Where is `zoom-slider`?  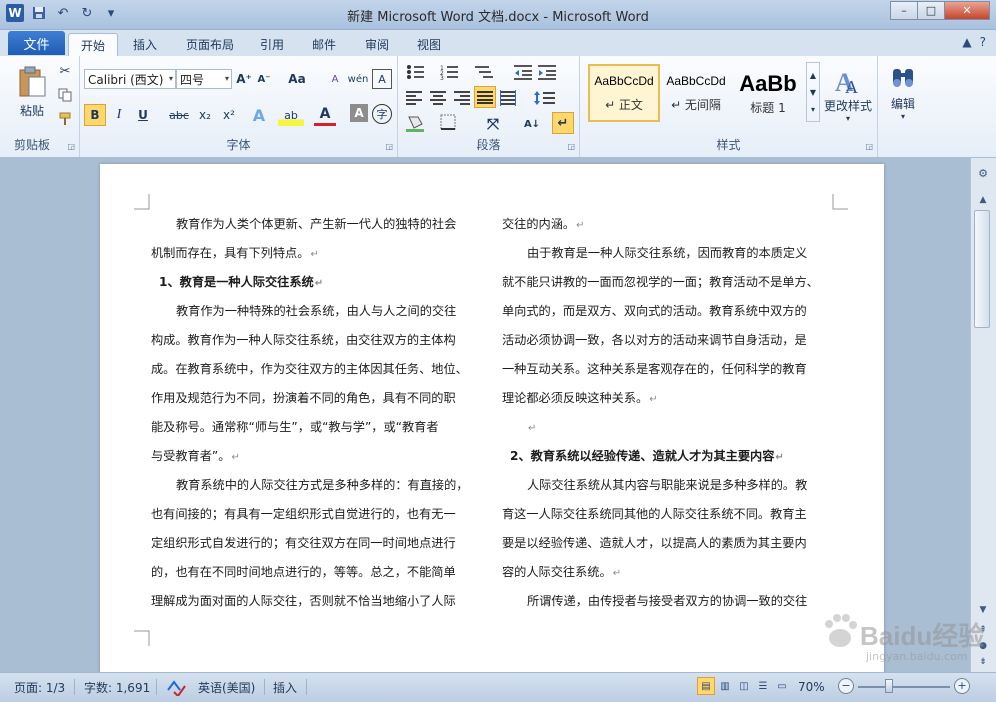 zoom-slider is located at coordinates (904, 687).